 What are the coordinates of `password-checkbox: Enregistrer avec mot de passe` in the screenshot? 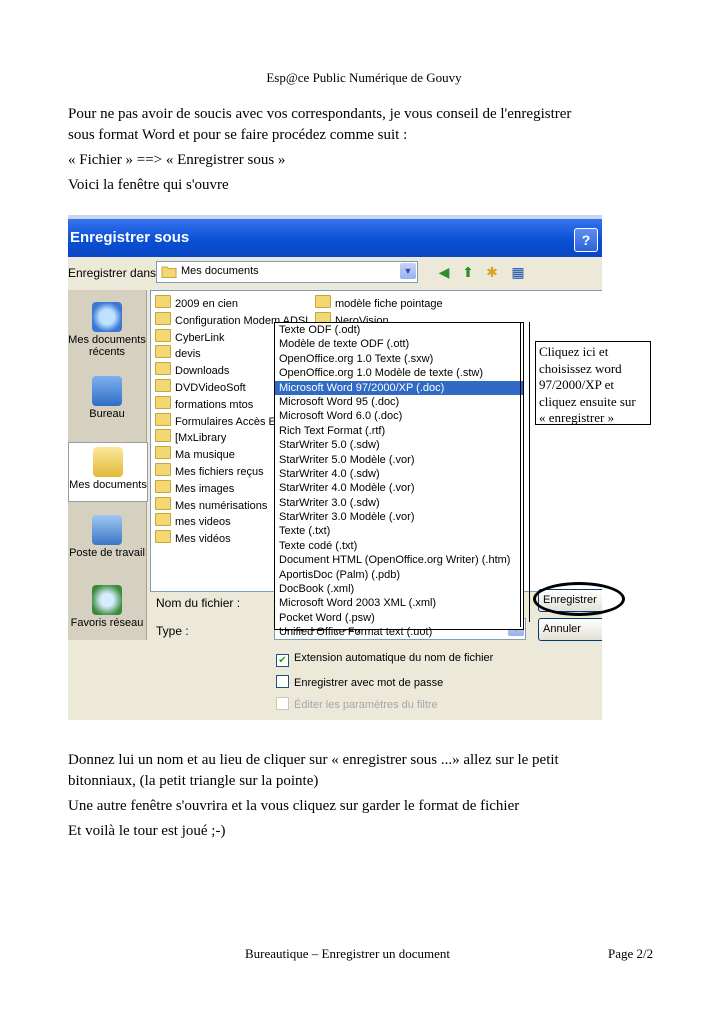 It's located at (359, 682).